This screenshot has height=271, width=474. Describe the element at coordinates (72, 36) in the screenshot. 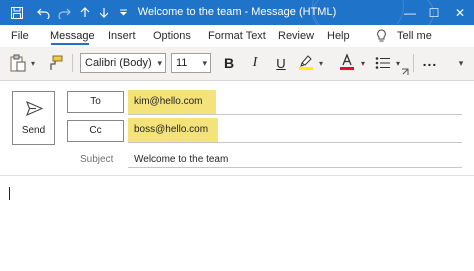

I see `tab-message: Message` at that location.